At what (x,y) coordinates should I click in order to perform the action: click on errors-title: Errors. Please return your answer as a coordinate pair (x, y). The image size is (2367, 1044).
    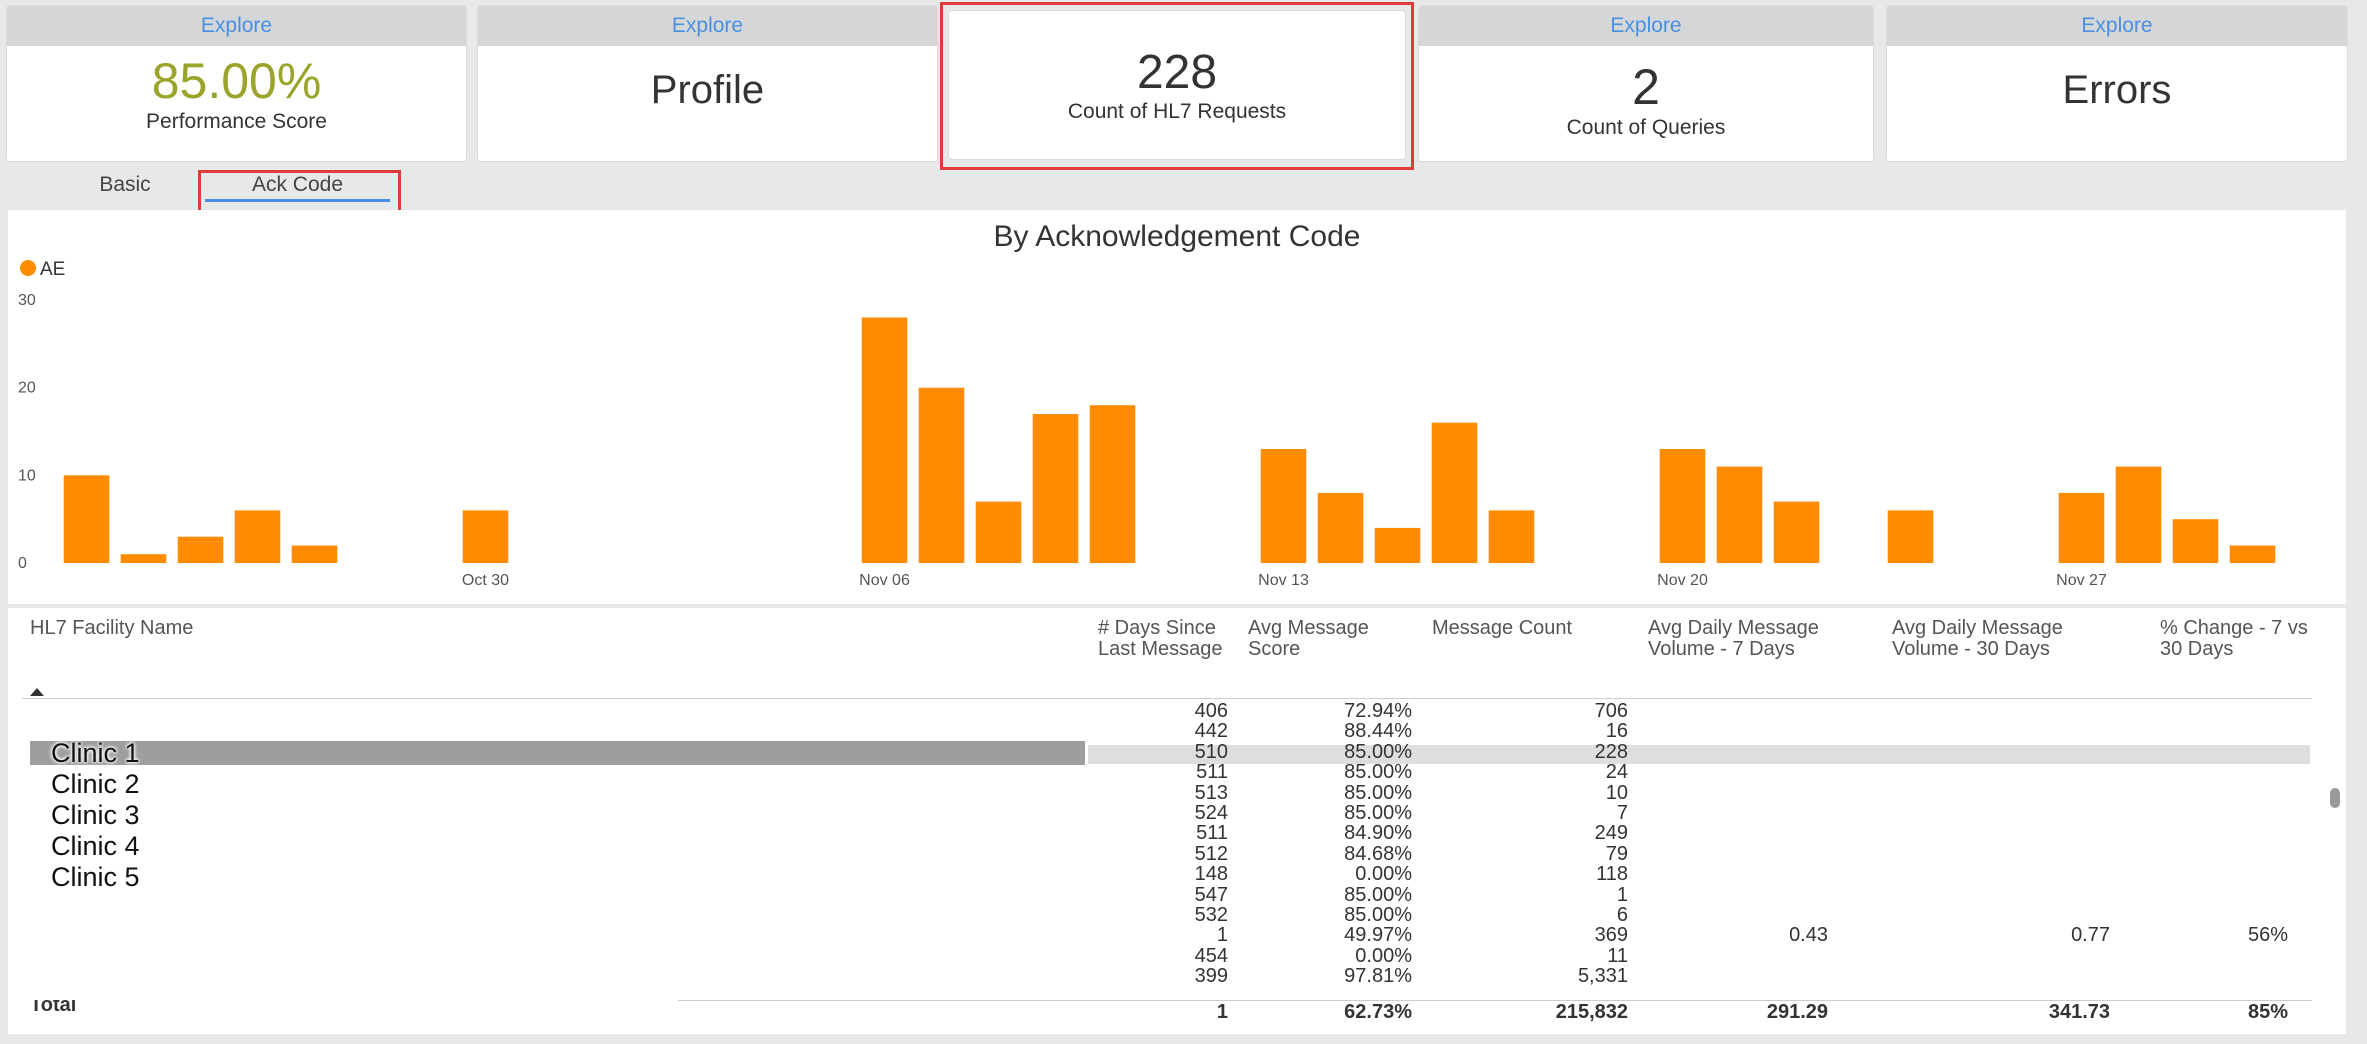
    Looking at the image, I should click on (2117, 90).